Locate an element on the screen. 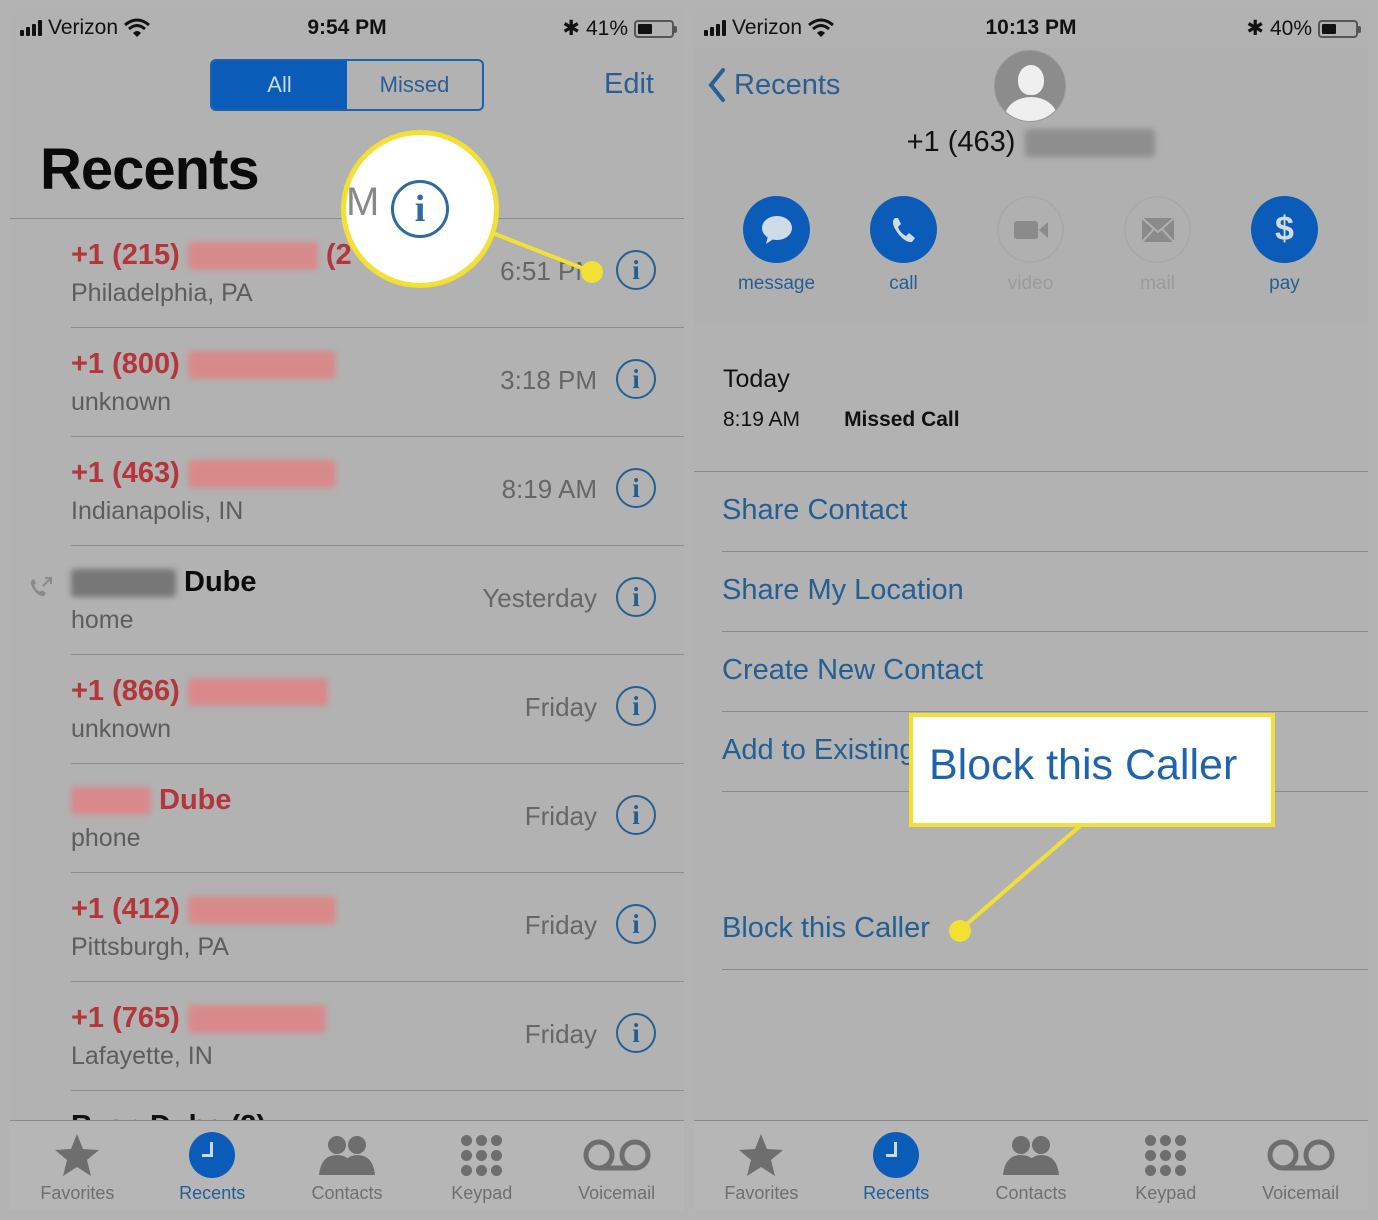 Image resolution: width=1378 pixels, height=1220 pixels. envelope-icon is located at coordinates (1157, 229).